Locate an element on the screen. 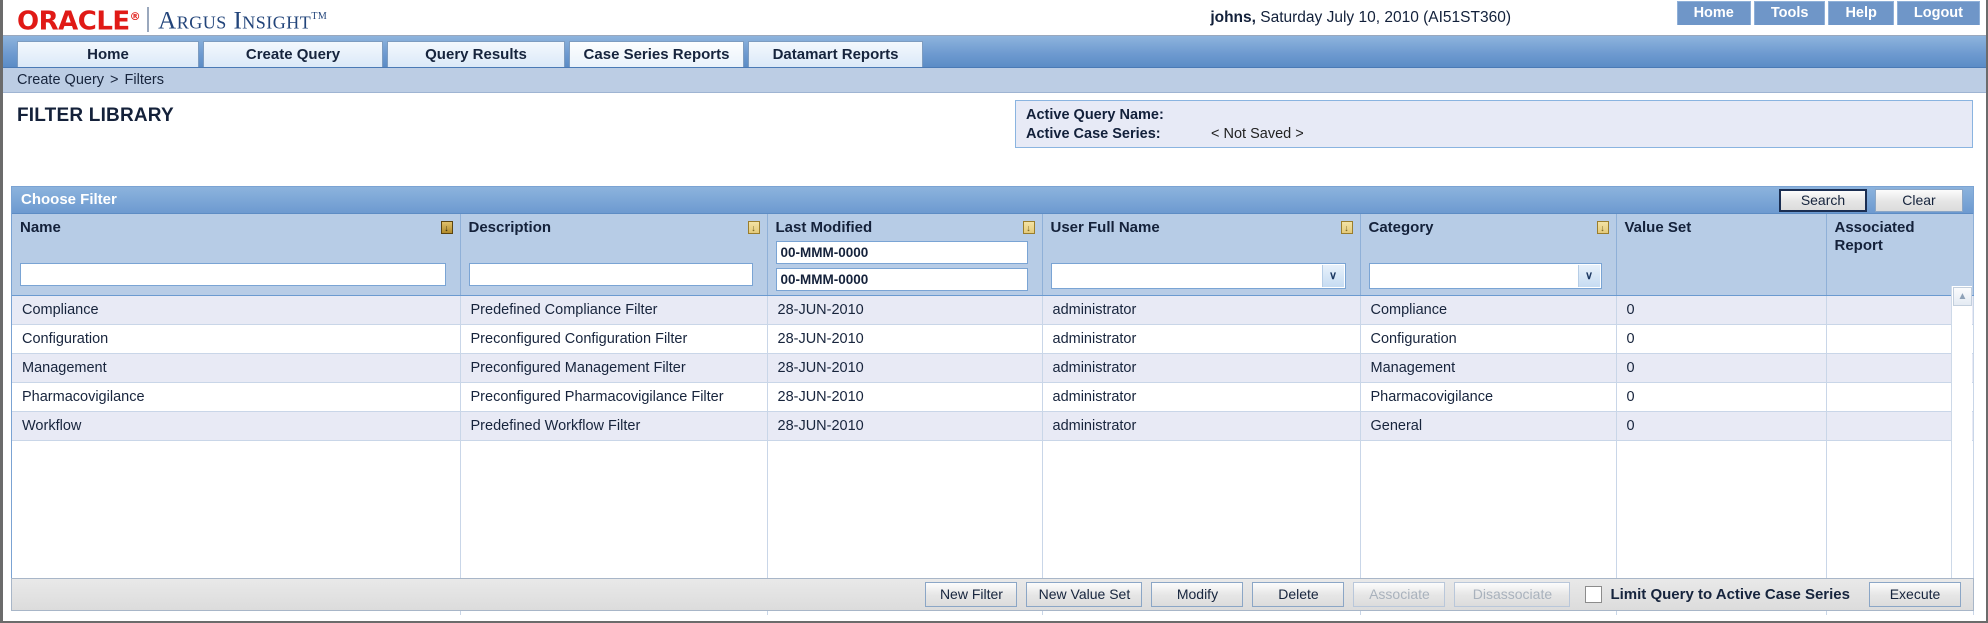 The image size is (1988, 623). column-header-last-modified: Last Modified ↓ is located at coordinates (905, 255).